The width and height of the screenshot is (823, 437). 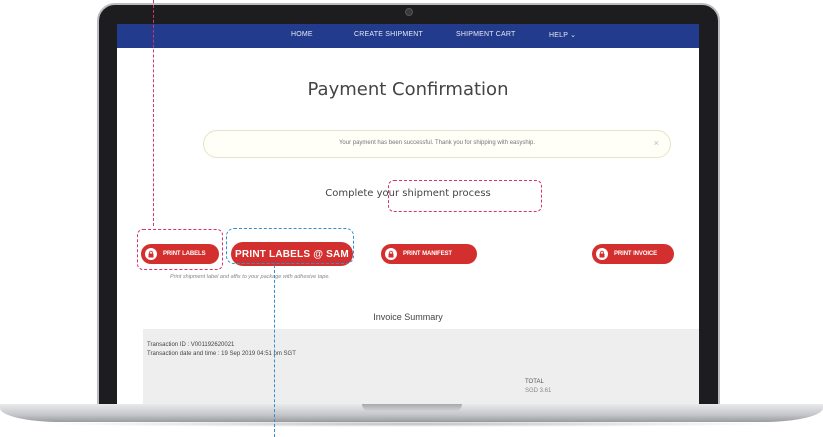 I want to click on nav-help: HELP ⌄, so click(x=562, y=35).